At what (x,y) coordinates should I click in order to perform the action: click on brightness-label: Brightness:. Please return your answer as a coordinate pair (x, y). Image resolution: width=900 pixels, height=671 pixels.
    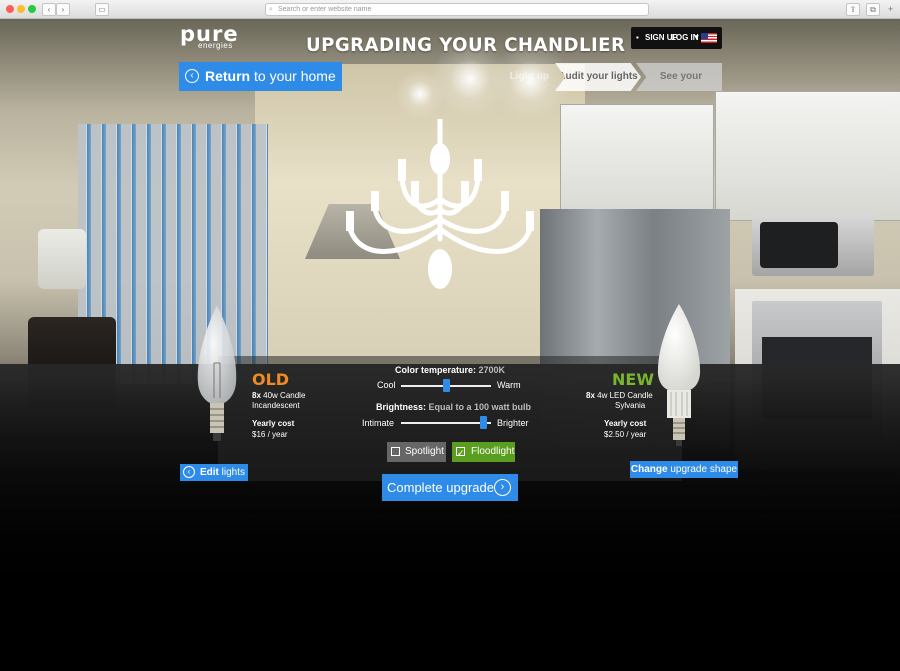
    Looking at the image, I should click on (401, 407).